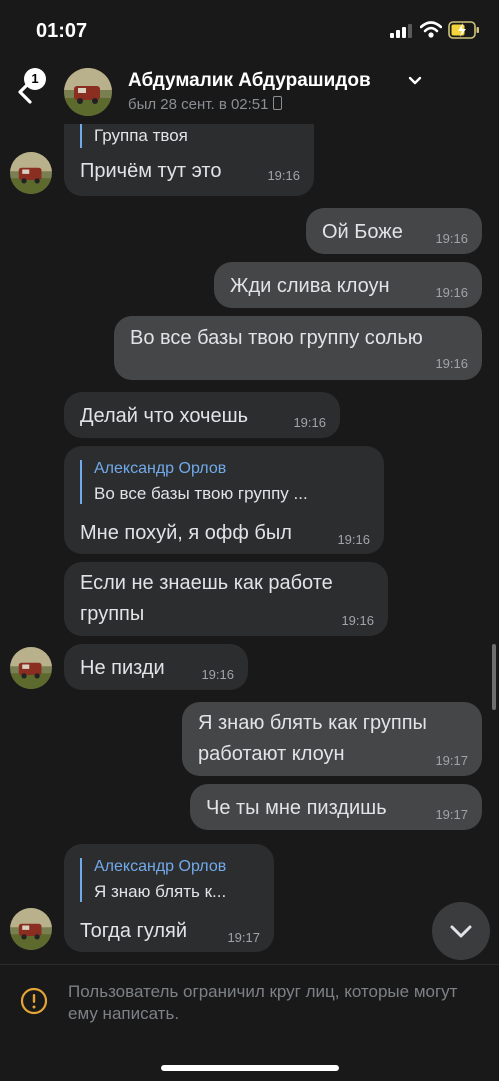  Describe the element at coordinates (310, 286) in the screenshot. I see `message-text: Жди слива клоун` at that location.